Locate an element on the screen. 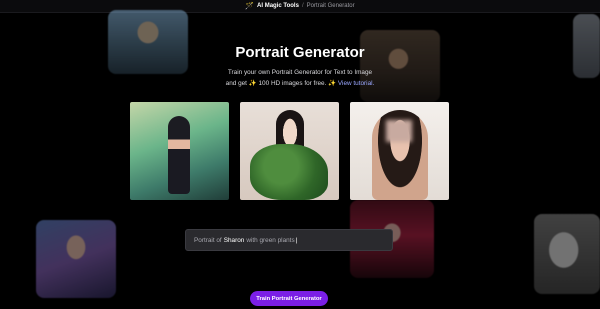  magic-wand-icon: 🪄 is located at coordinates (250, 6).